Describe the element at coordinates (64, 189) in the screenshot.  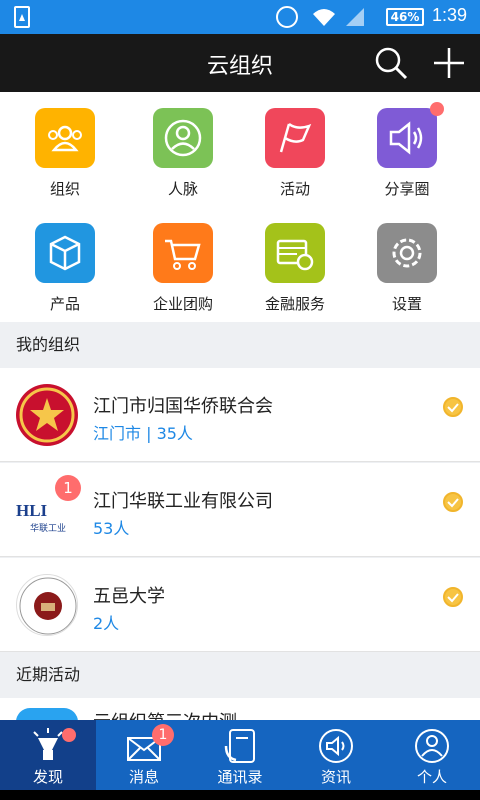
I see `tile-label: 组织` at that location.